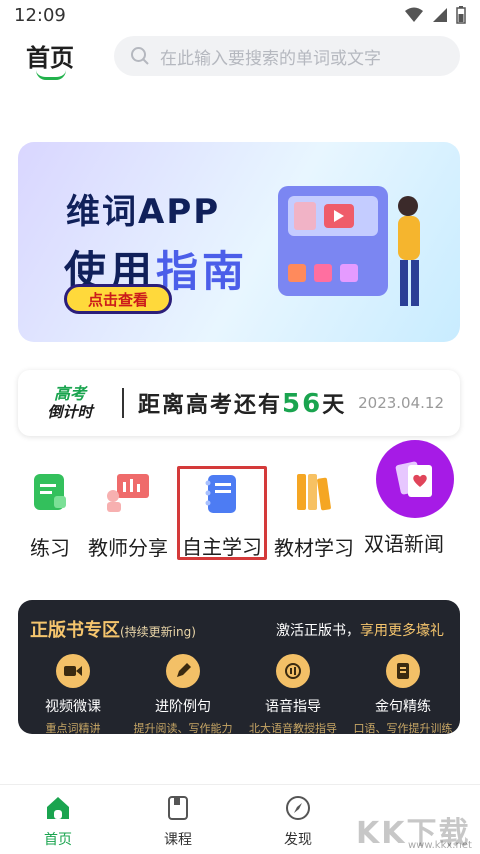  Describe the element at coordinates (58, 840) in the screenshot. I see `tab-home-label: 首页` at that location.